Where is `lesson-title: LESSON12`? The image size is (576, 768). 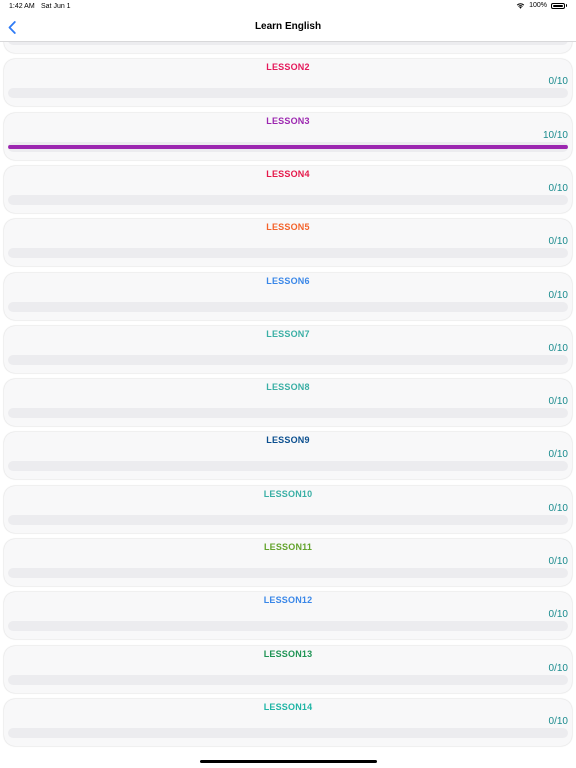
lesson-title: LESSON12 is located at coordinates (288, 600).